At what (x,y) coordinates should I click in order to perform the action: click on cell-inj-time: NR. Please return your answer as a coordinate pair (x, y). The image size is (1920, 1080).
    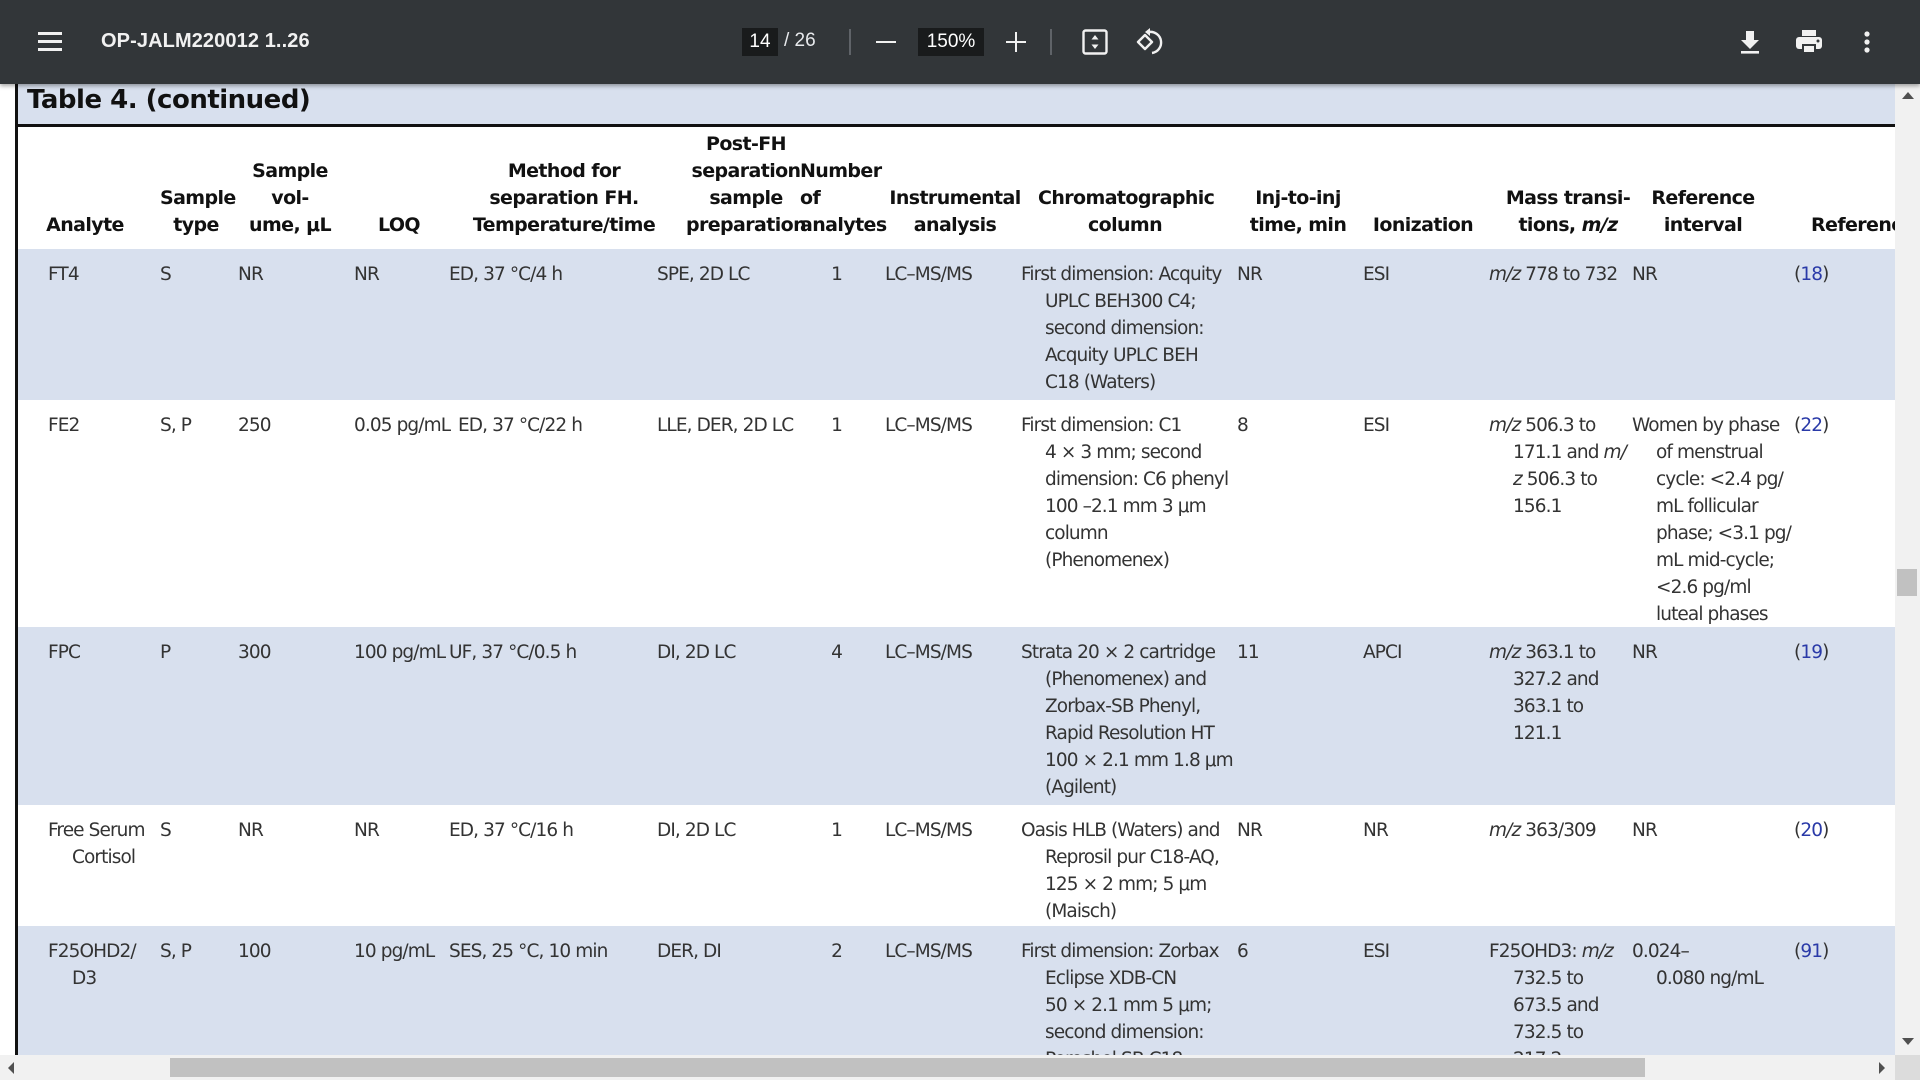
    Looking at the image, I should click on (1250, 274).